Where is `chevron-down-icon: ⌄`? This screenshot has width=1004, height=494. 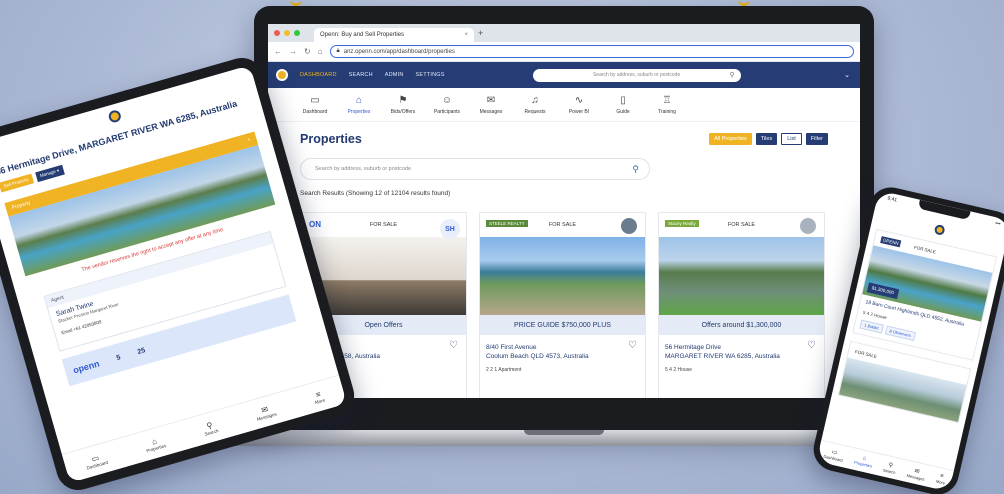
chevron-down-icon: ⌄ is located at coordinates (847, 75).